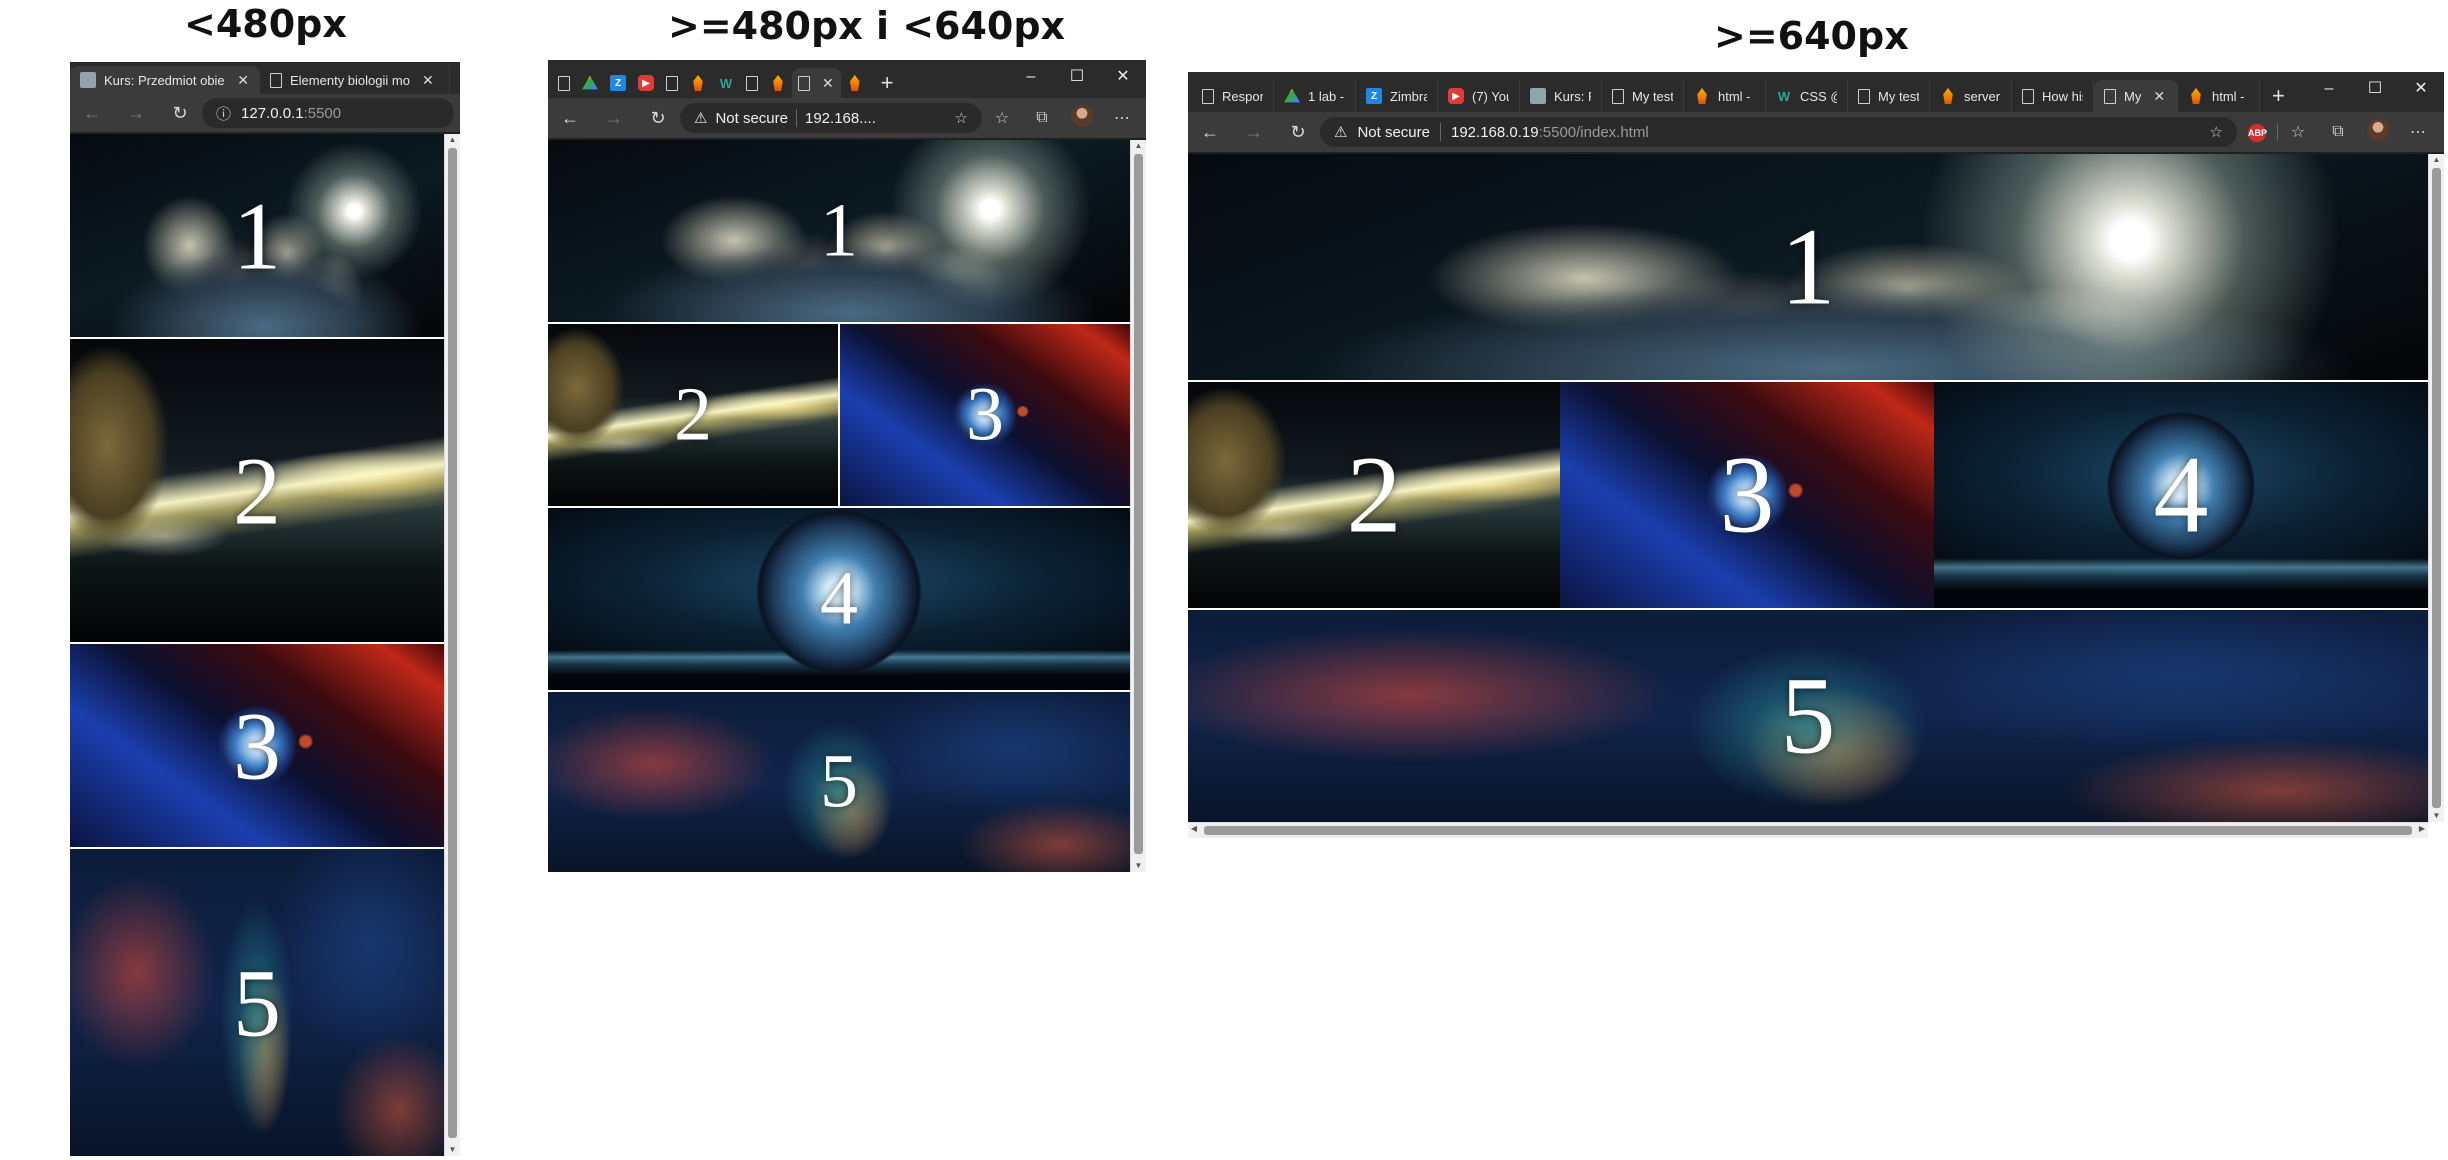 Image resolution: width=2448 pixels, height=1160 pixels. What do you see at coordinates (223, 113) in the screenshot?
I see `info-icon: ⓘ` at bounding box center [223, 113].